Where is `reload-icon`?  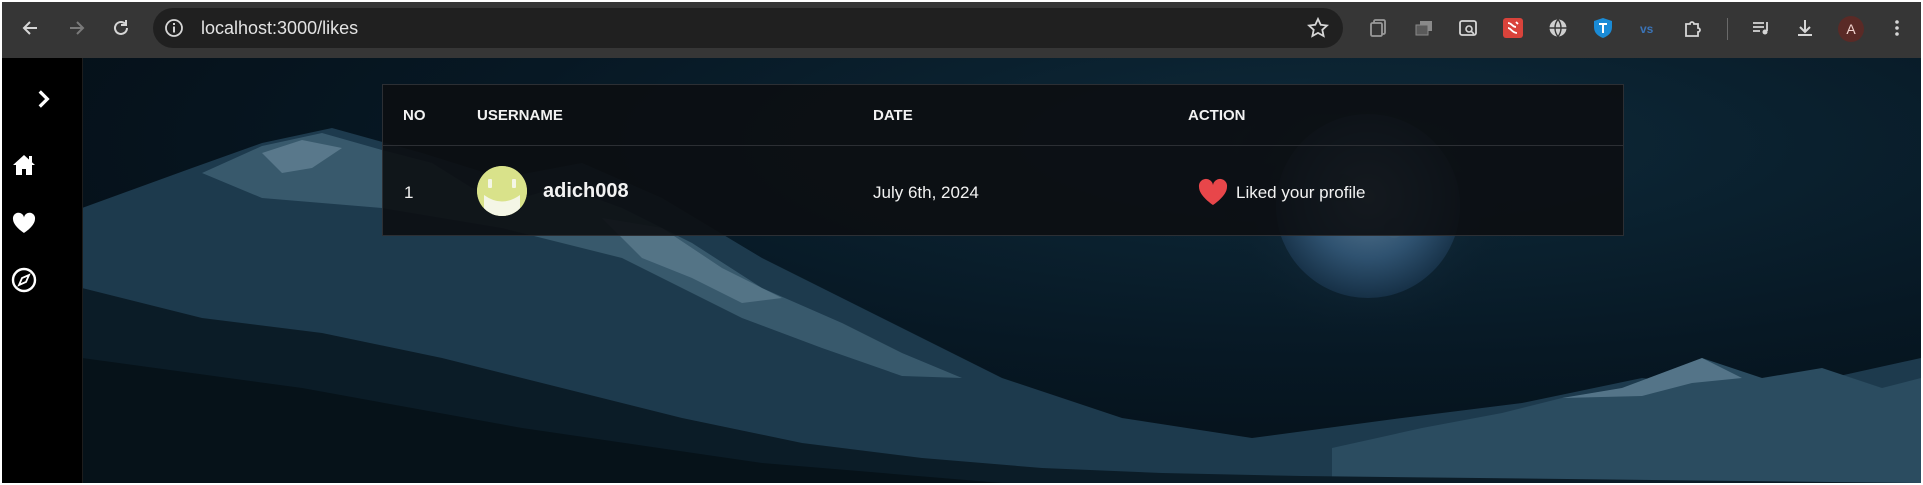
reload-icon is located at coordinates (121, 27).